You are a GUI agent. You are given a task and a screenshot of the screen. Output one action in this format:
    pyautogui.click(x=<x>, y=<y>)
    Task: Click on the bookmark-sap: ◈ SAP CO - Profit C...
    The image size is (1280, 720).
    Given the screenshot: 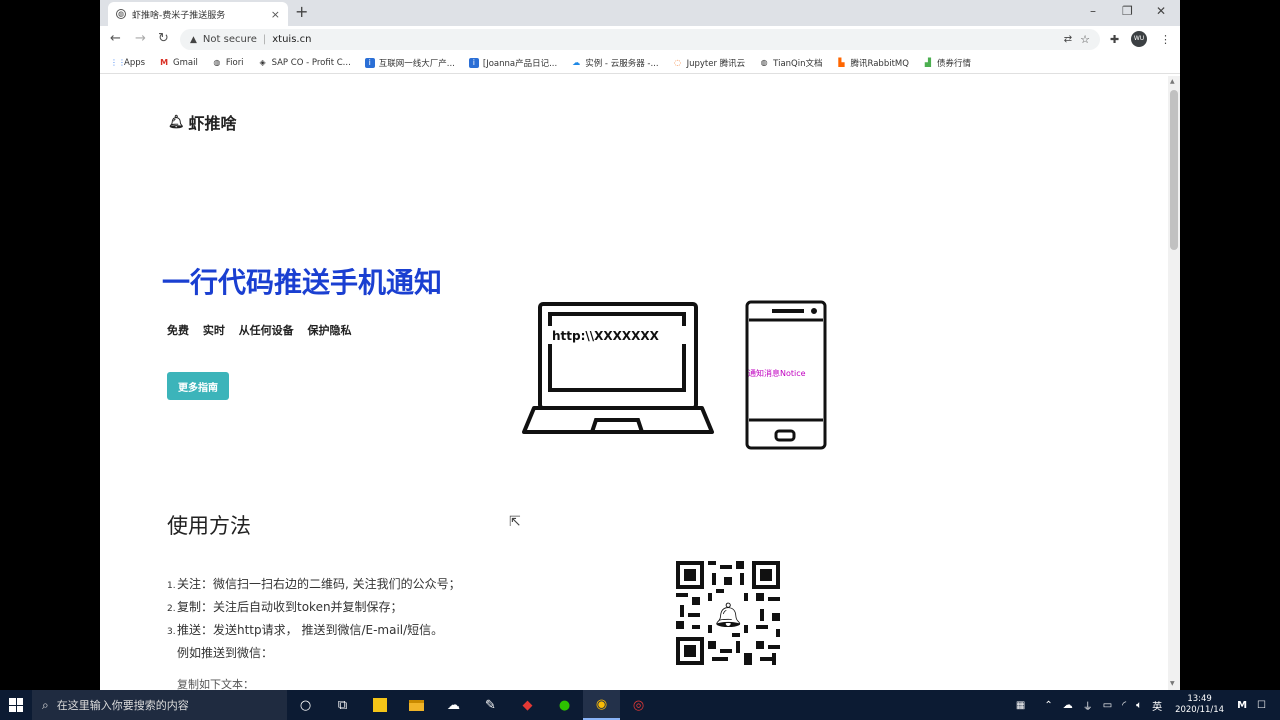 What is the action you would take?
    pyautogui.click(x=304, y=63)
    